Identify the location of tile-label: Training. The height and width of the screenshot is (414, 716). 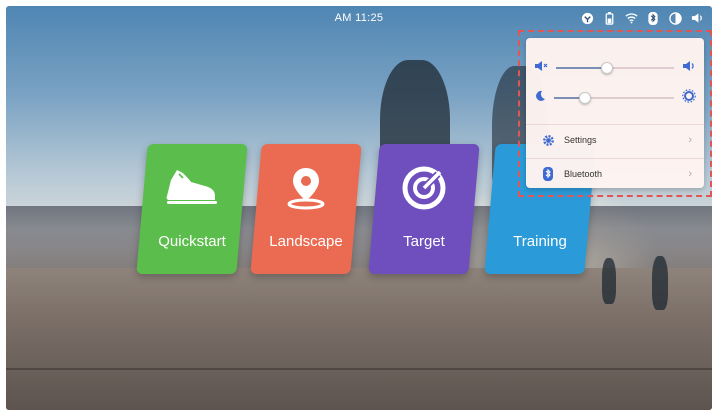
(540, 241).